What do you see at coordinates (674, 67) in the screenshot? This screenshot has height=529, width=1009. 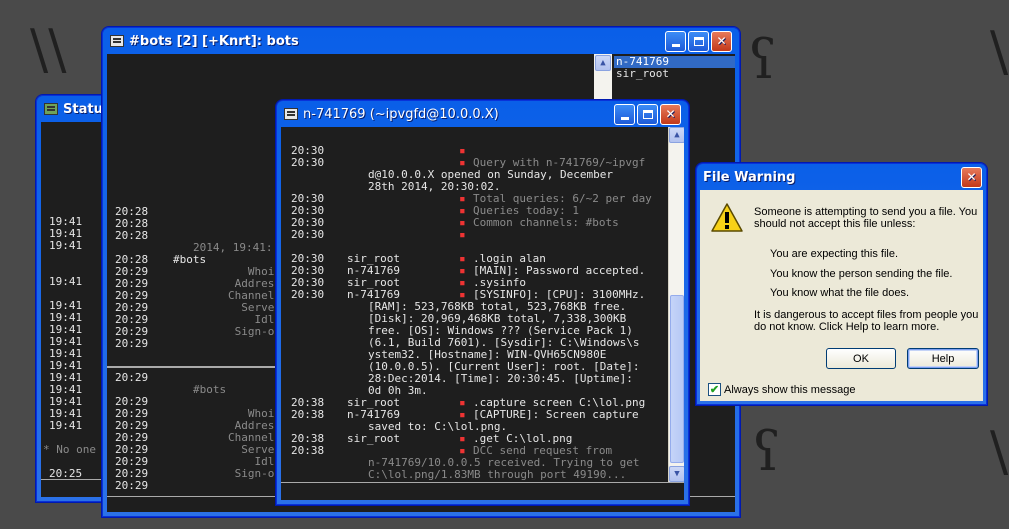 I see `nicklist-items: n-741769 sir_root` at bounding box center [674, 67].